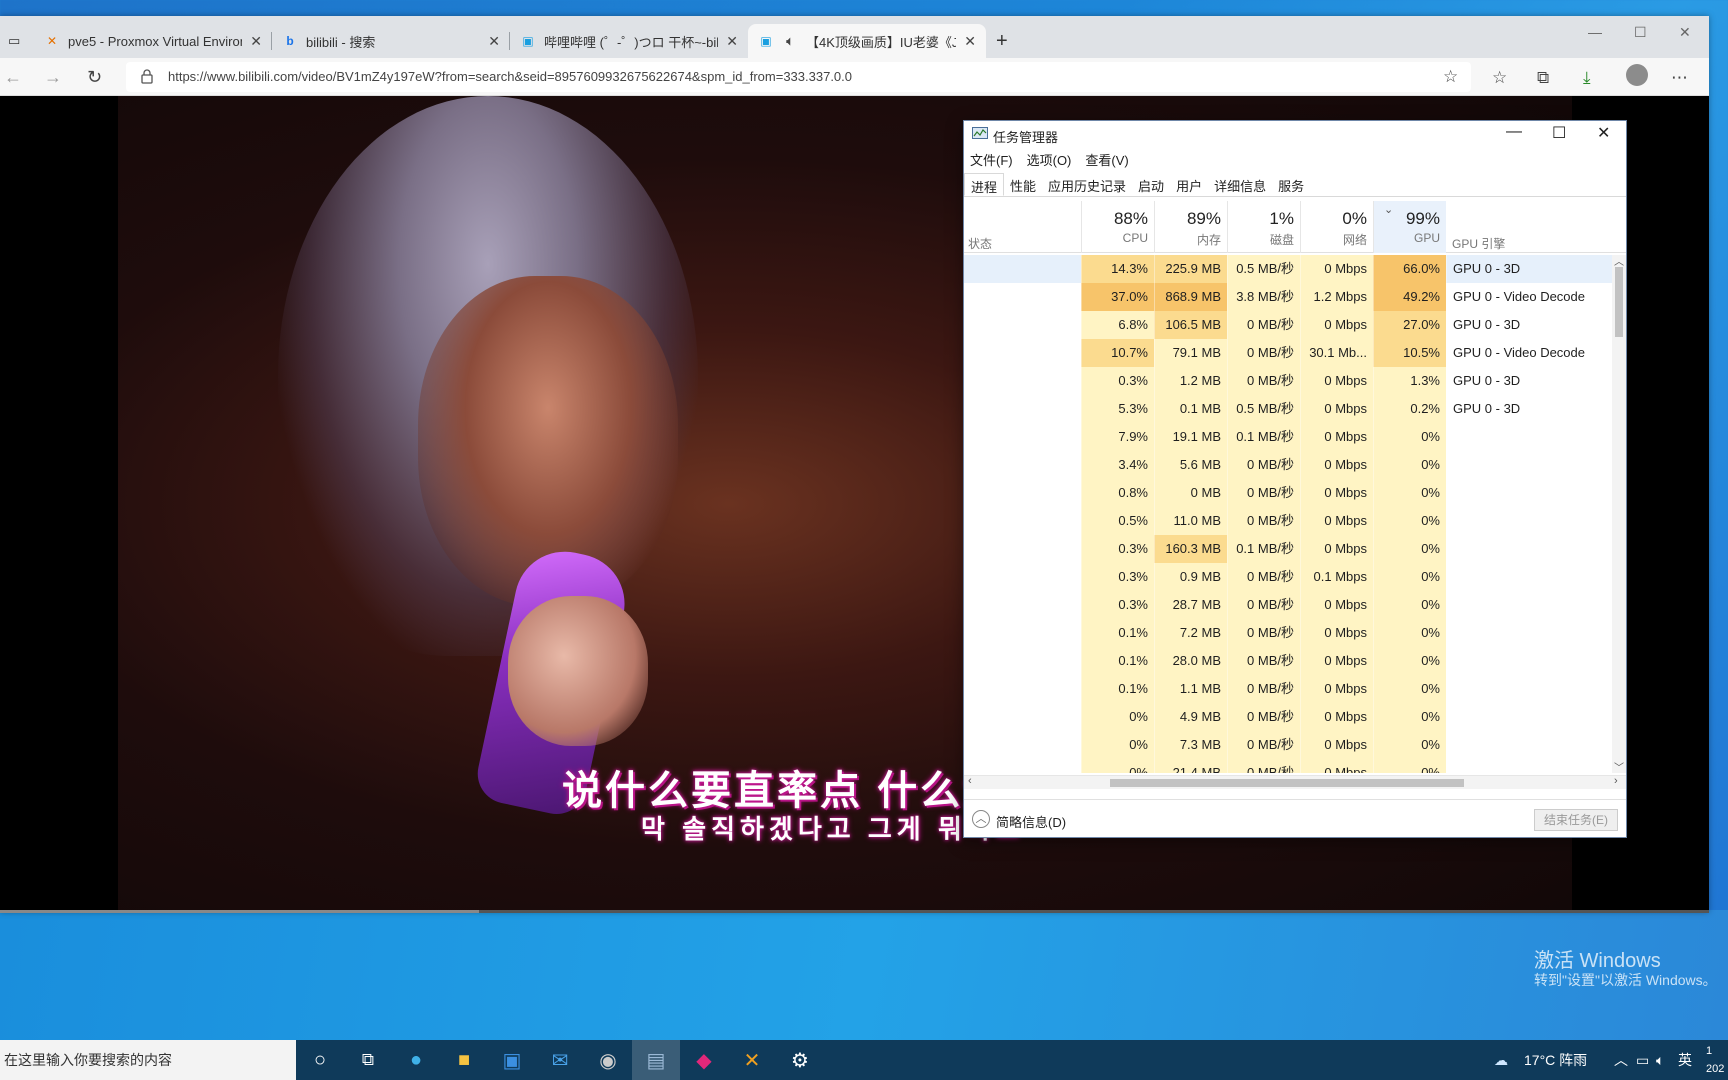 The height and width of the screenshot is (1080, 1728). I want to click on proxmox-app-icon: ✕, so click(752, 1060).